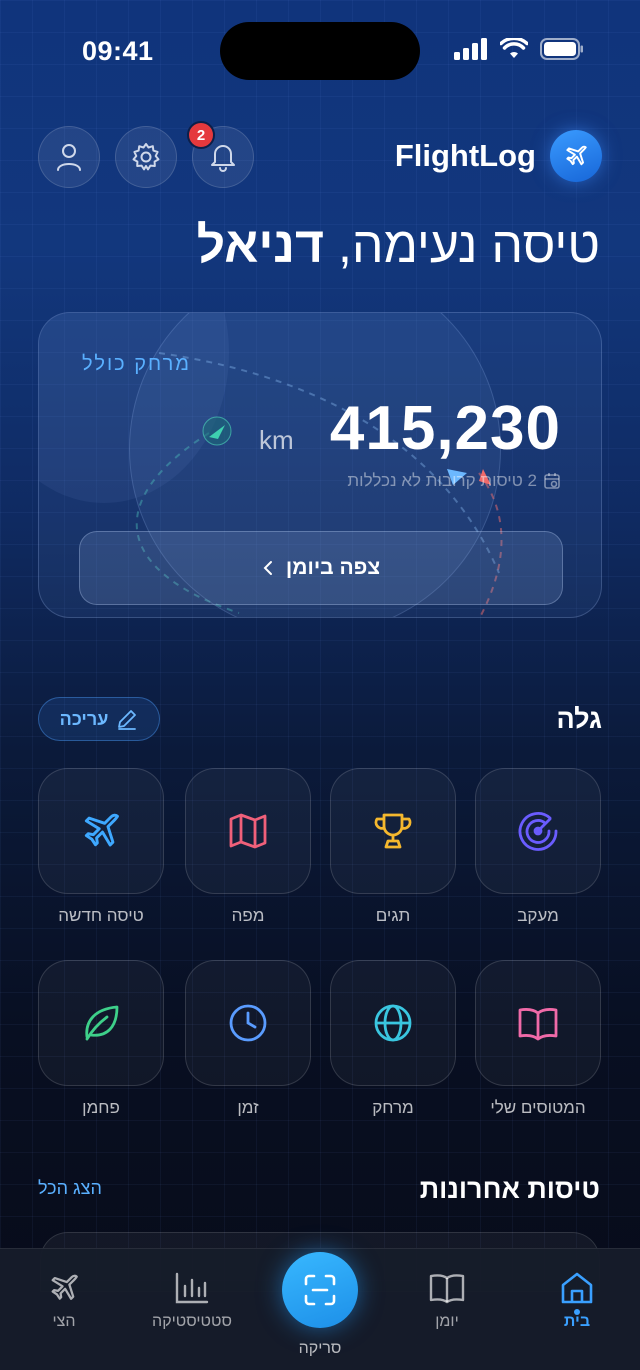 Image resolution: width=640 pixels, height=1370 pixels. I want to click on tab-fleet: הצי, so click(64, 1301).